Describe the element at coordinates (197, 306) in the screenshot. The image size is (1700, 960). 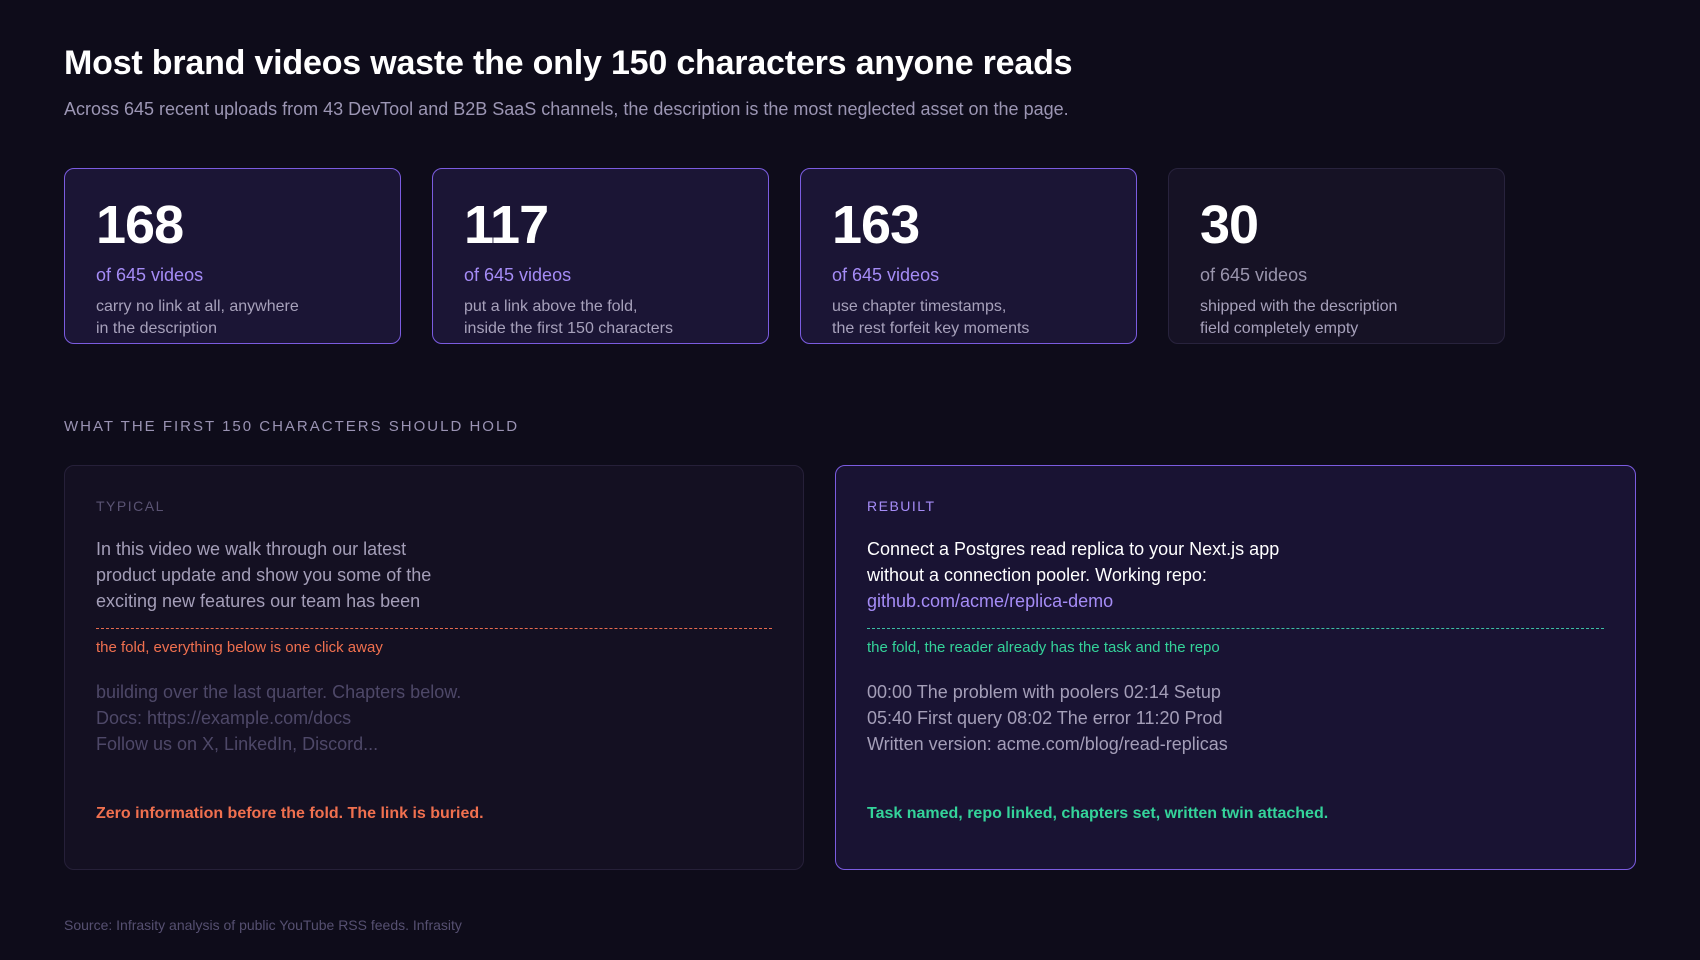
I see `stat-description-line: carry no link at all, anywhere` at that location.